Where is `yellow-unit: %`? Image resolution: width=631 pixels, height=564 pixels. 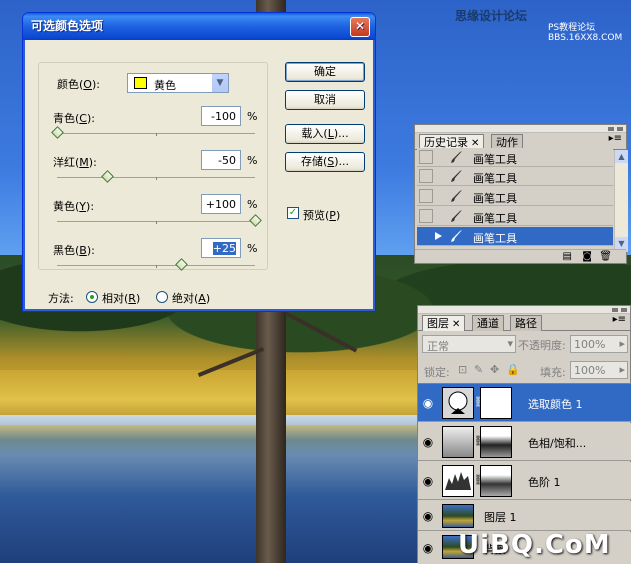 yellow-unit: % is located at coordinates (252, 204).